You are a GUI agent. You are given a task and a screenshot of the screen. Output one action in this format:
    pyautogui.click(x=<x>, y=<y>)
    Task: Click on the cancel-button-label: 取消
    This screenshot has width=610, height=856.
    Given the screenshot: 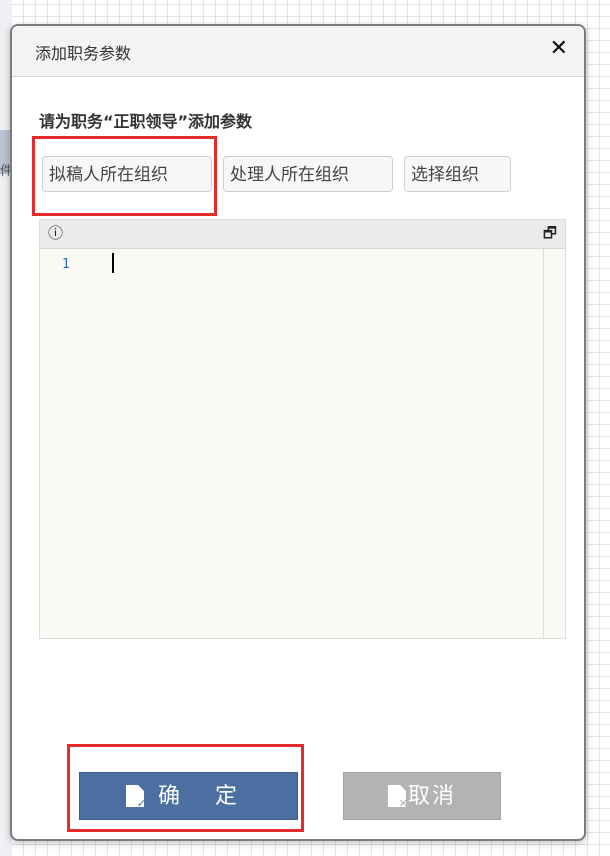 What is the action you would take?
    pyautogui.click(x=431, y=796)
    